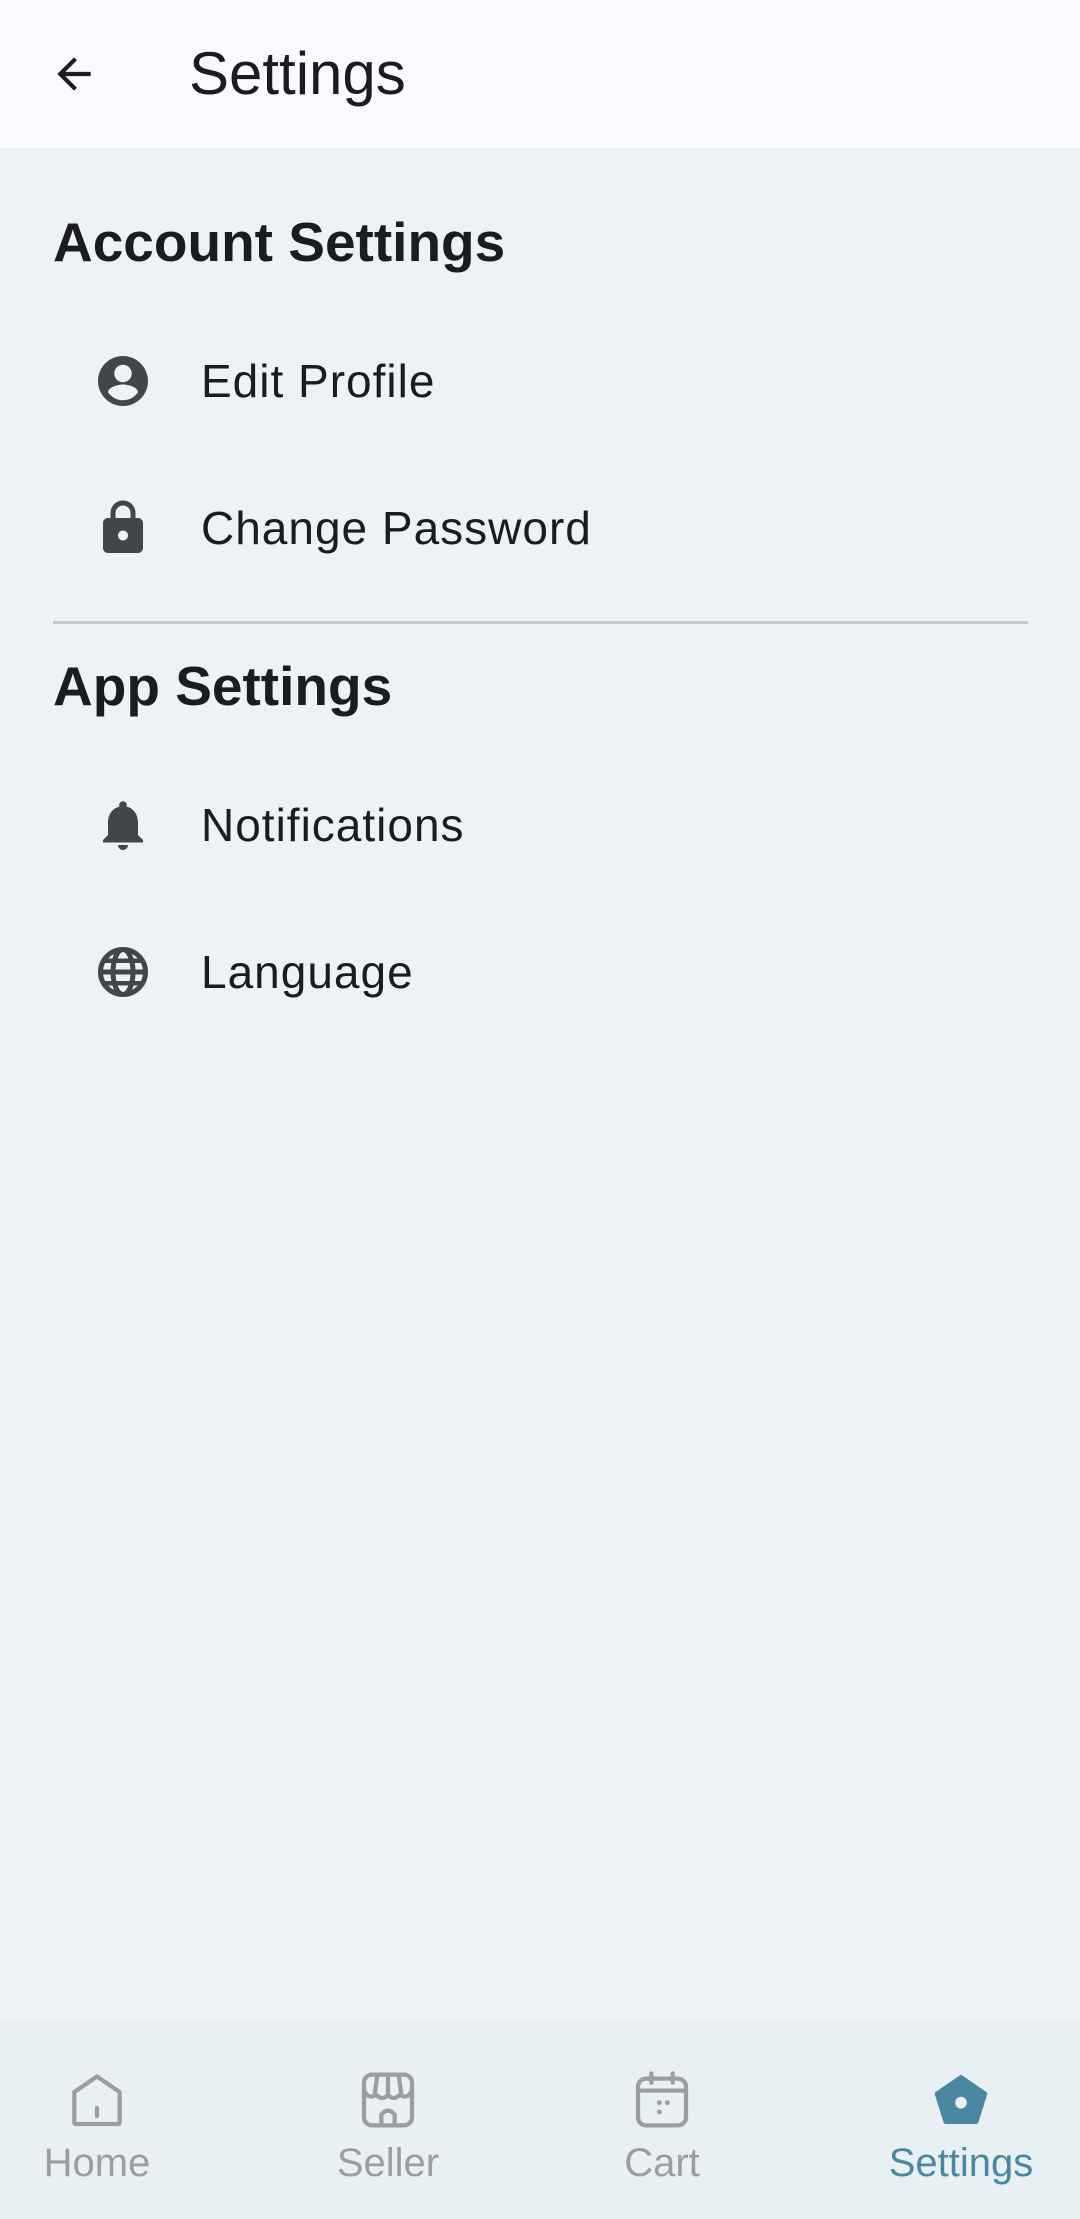 The width and height of the screenshot is (1080, 2219). What do you see at coordinates (662, 2163) in the screenshot?
I see `nav-label: Cart` at bounding box center [662, 2163].